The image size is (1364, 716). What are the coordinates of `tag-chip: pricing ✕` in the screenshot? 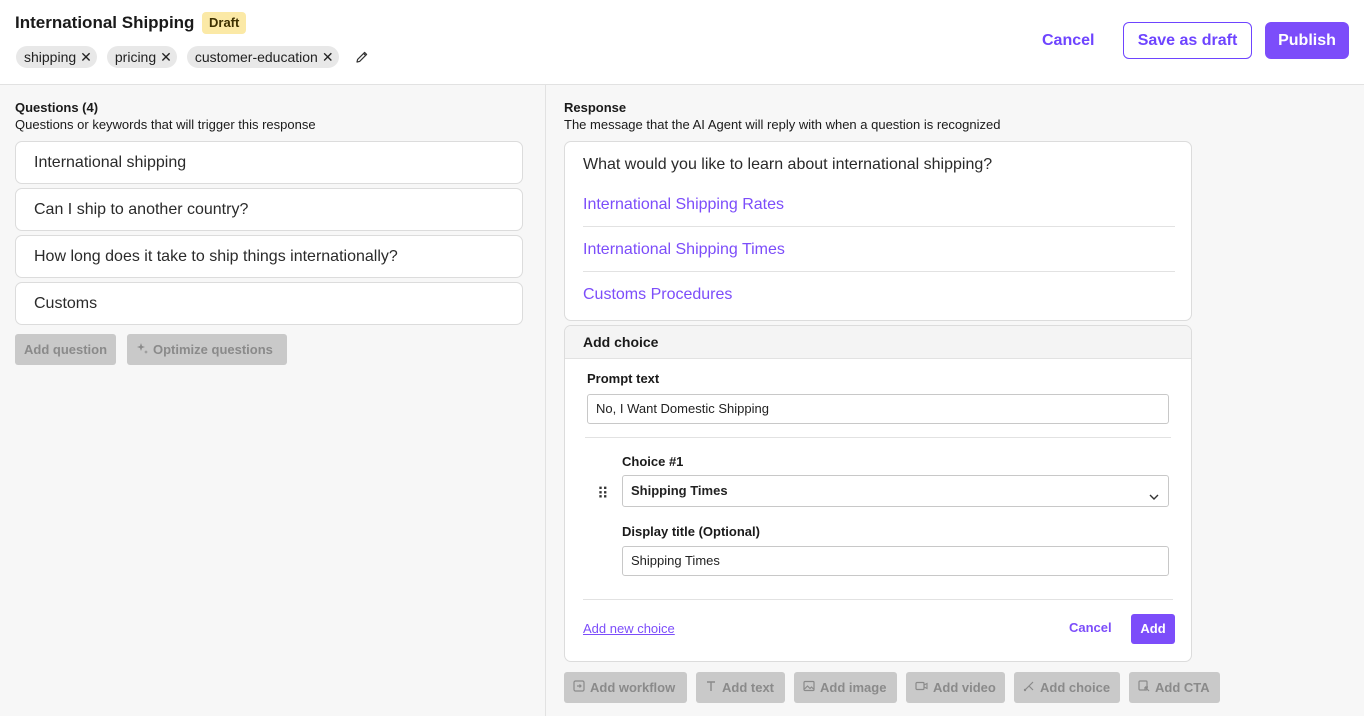 It's located at (141, 57).